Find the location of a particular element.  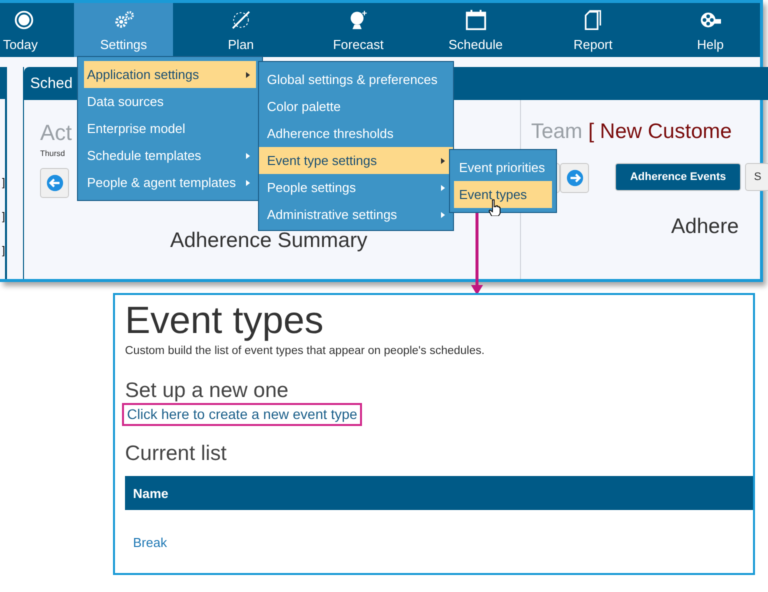

menu-item: People settings is located at coordinates (356, 187).